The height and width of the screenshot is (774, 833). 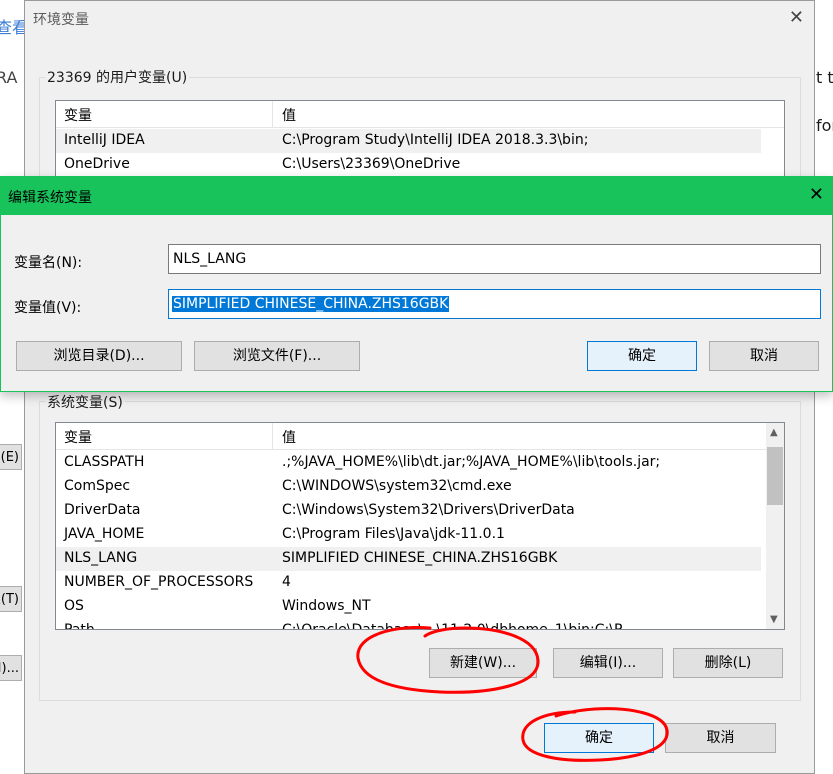 What do you see at coordinates (159, 582) in the screenshot?
I see `variable-name: NUMBER_OF_PROCESSORS` at bounding box center [159, 582].